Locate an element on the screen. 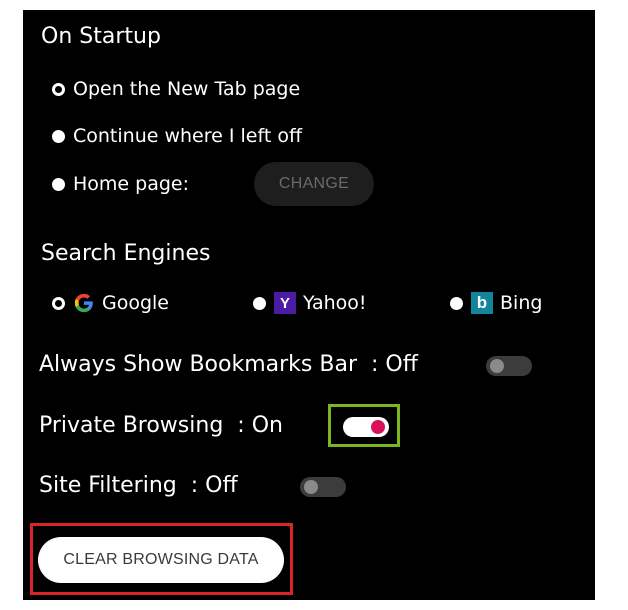 The image size is (628, 610). startup-option-label: Continue where I left off is located at coordinates (188, 136).